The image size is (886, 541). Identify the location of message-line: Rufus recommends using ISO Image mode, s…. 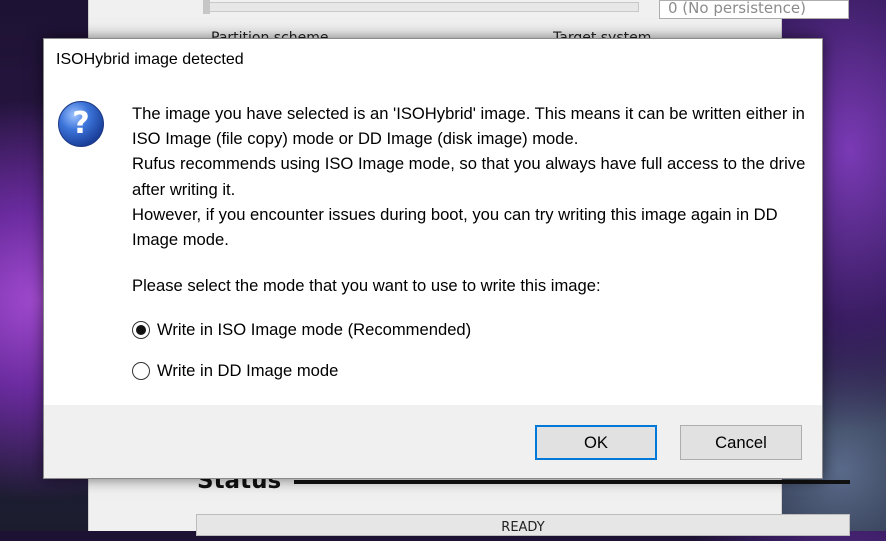
(469, 176).